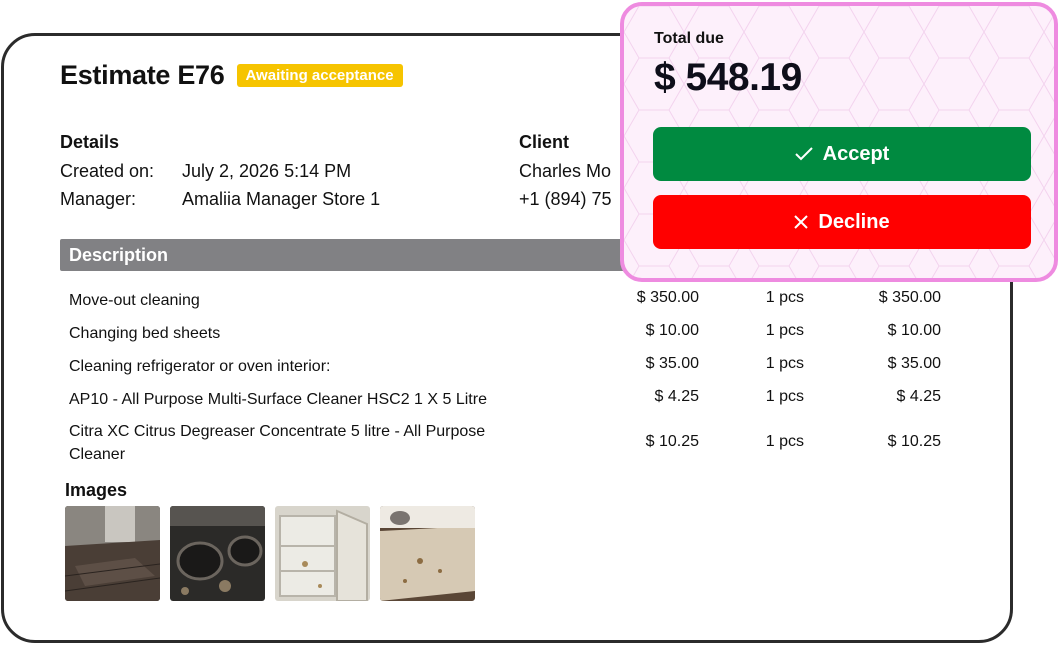 This screenshot has height=648, width=1062. I want to click on total-due-amount: $ 548.19, so click(728, 77).